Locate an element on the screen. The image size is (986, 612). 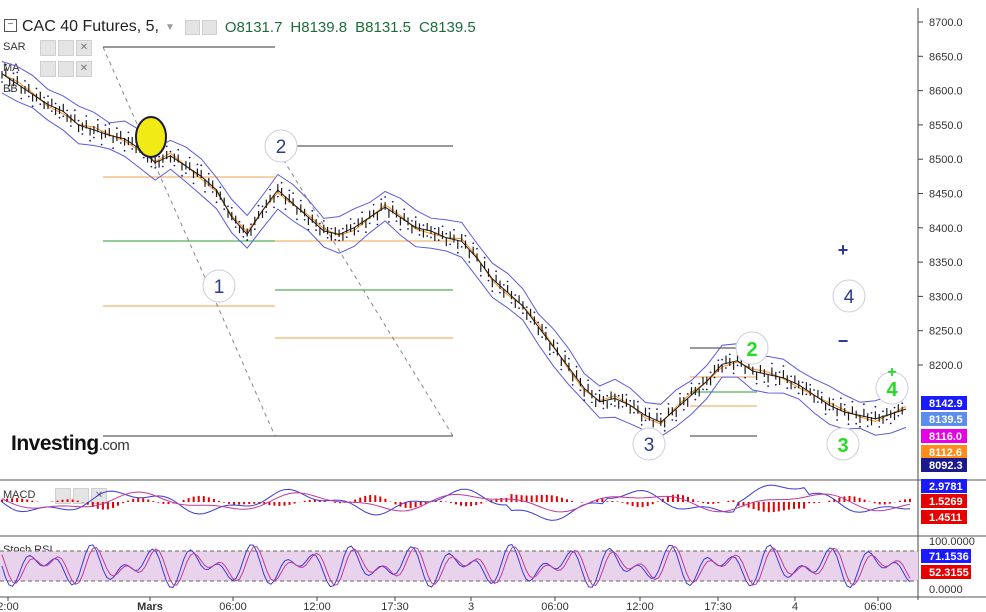
highlight-ellipse is located at coordinates (151, 137).